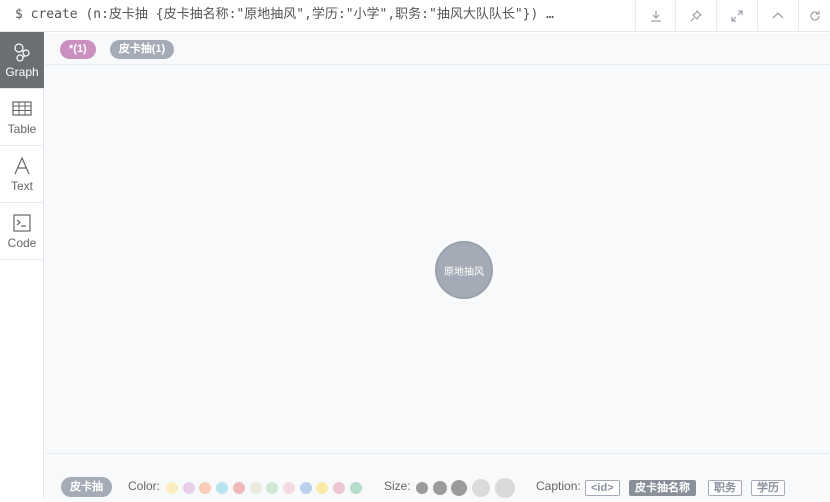  Describe the element at coordinates (22, 117) in the screenshot. I see `sidebar-item-table: Table` at that location.